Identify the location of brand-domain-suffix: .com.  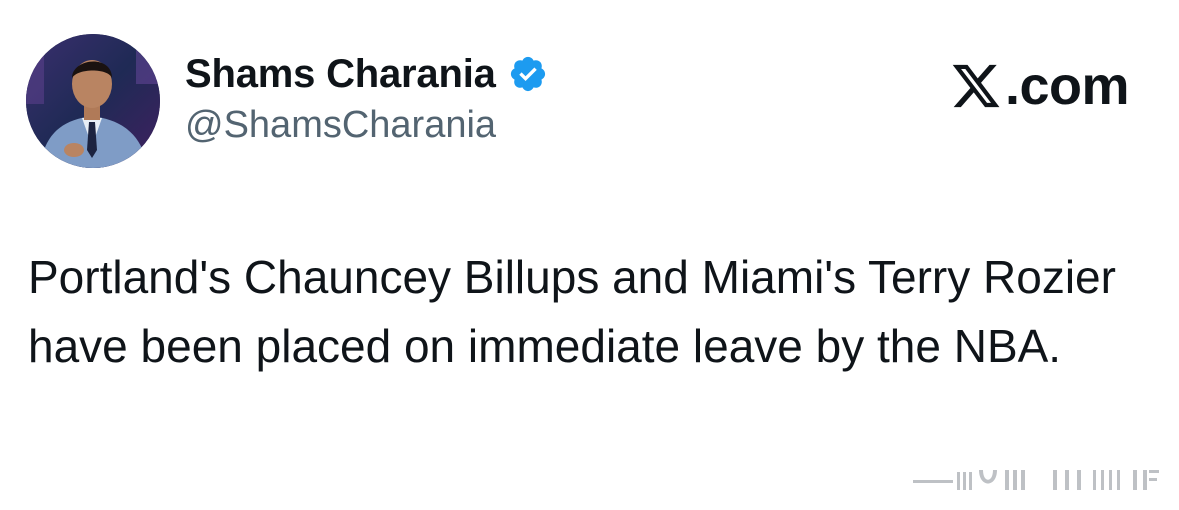
(1067, 86).